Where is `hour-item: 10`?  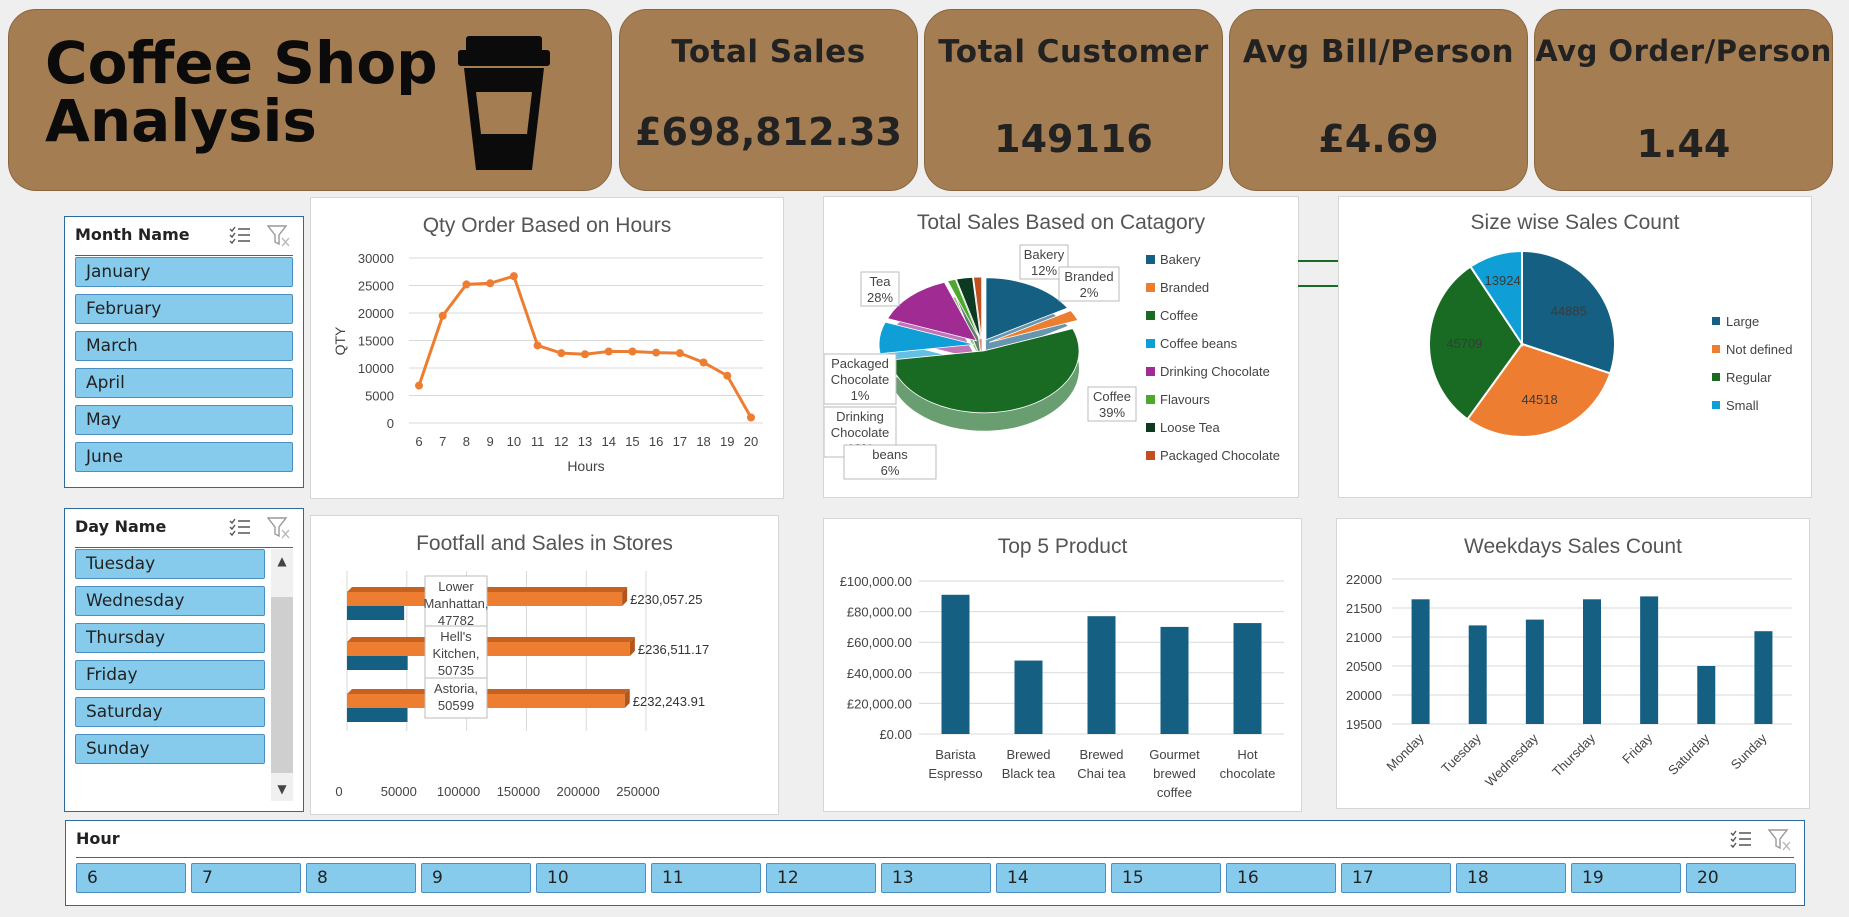 hour-item: 10 is located at coordinates (591, 878).